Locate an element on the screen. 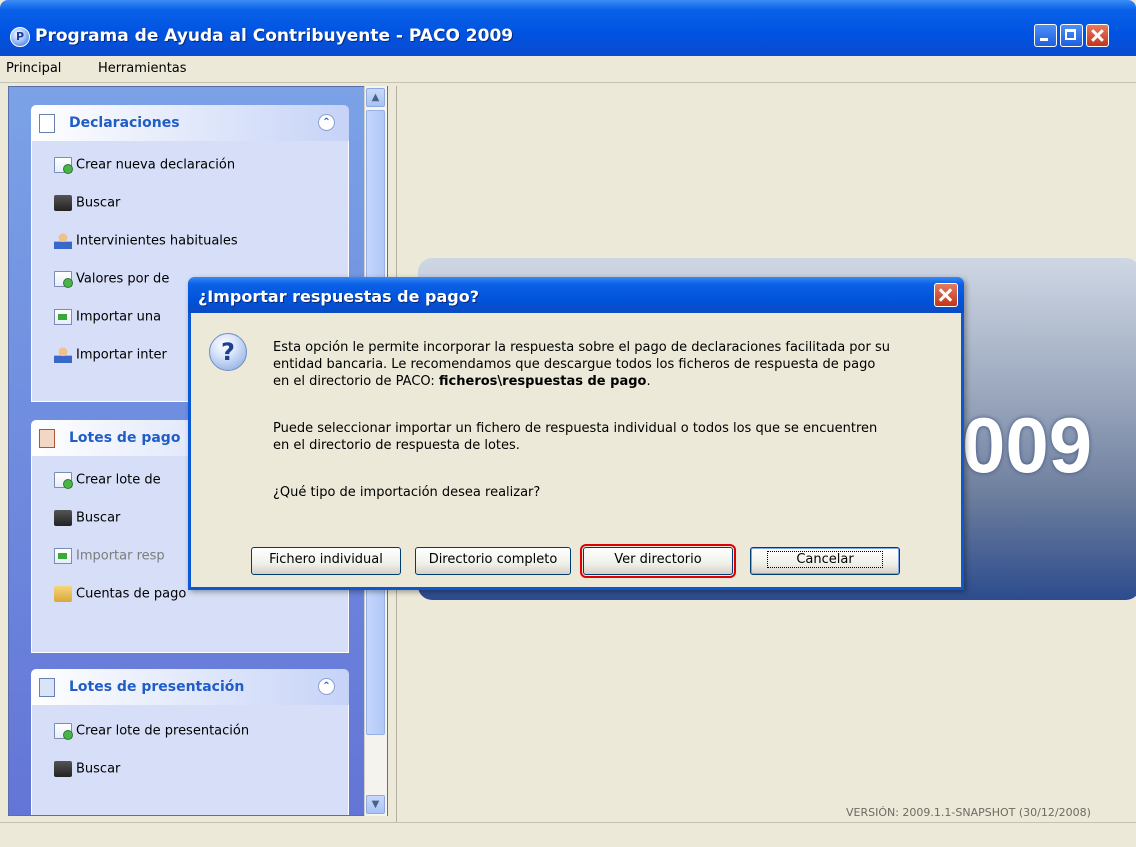 The width and height of the screenshot is (1136, 847). maximize-button is located at coordinates (1071, 35).